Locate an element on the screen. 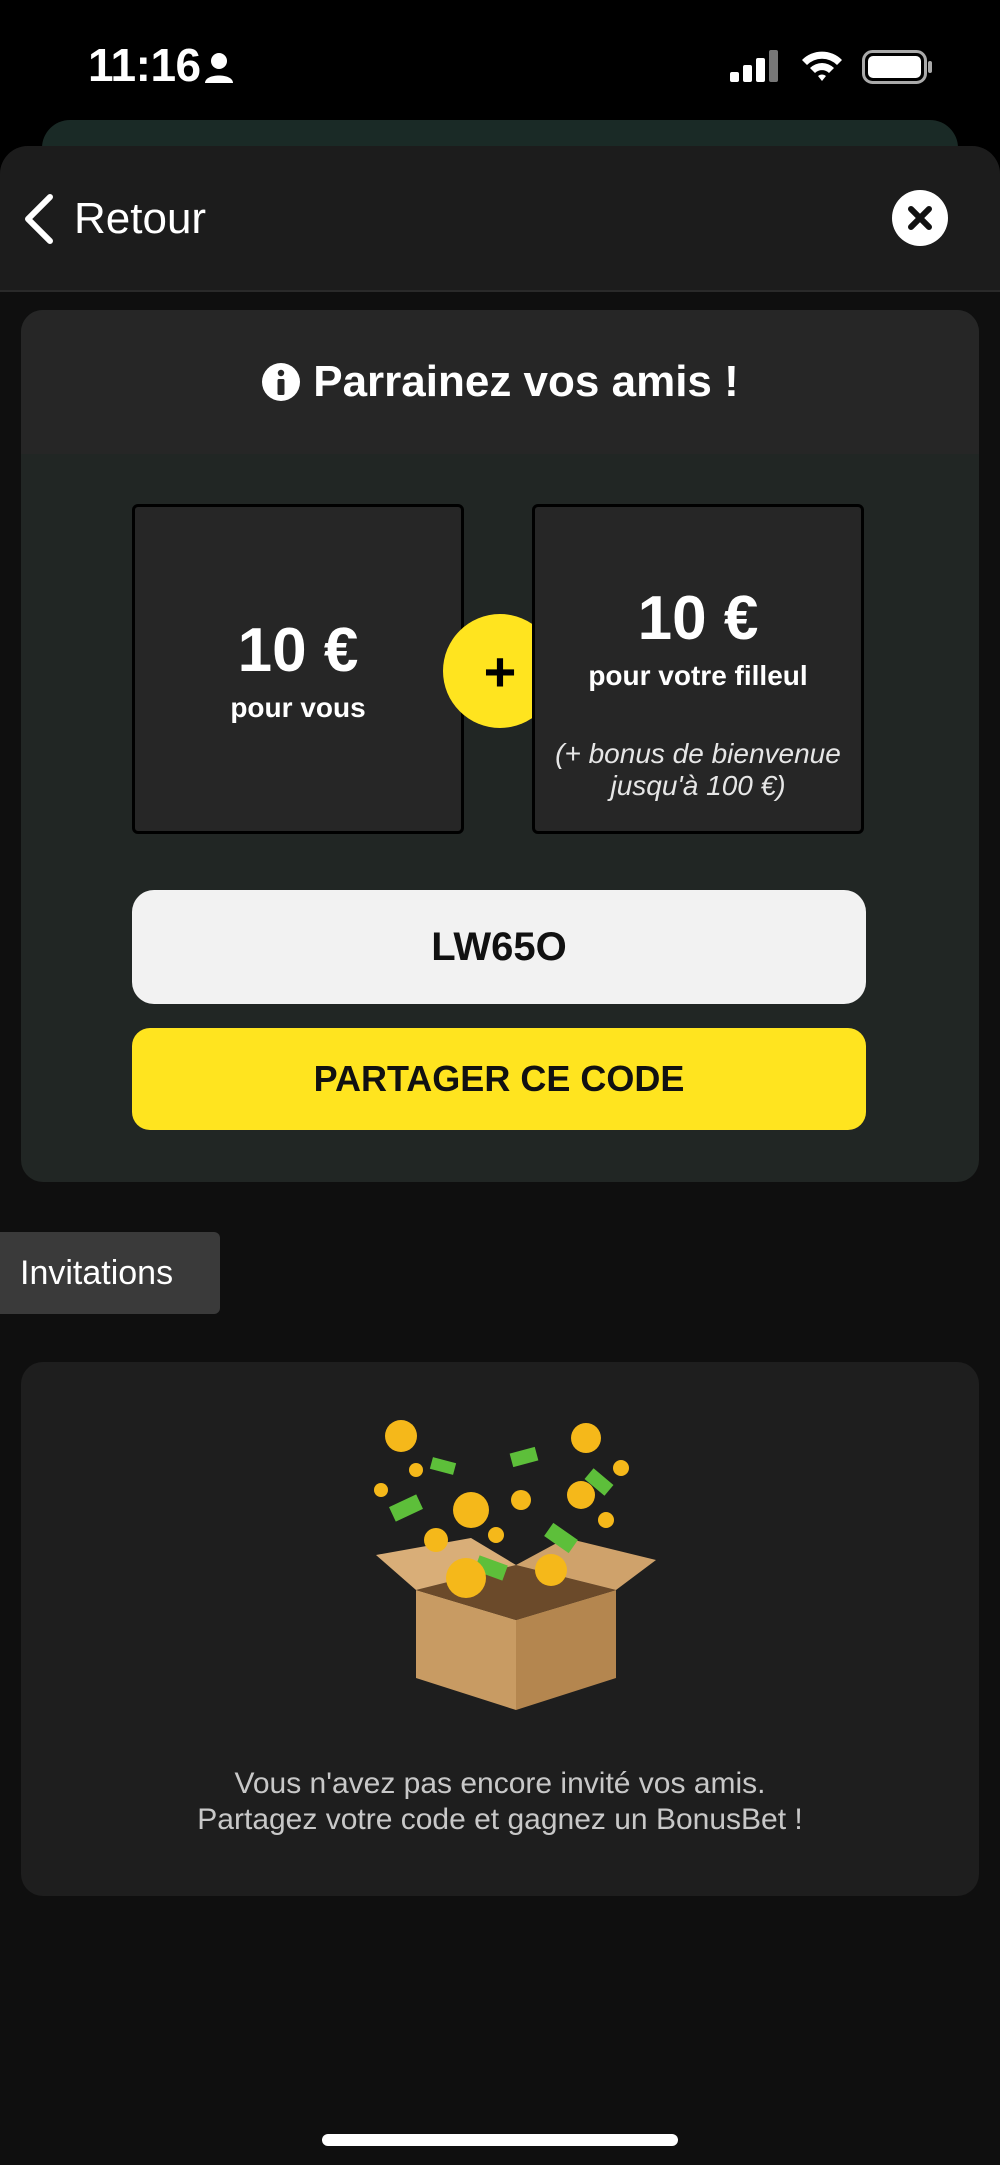 The image size is (1000, 2165). referral-card-header: Parrainez vos amis ! is located at coordinates (500, 382).